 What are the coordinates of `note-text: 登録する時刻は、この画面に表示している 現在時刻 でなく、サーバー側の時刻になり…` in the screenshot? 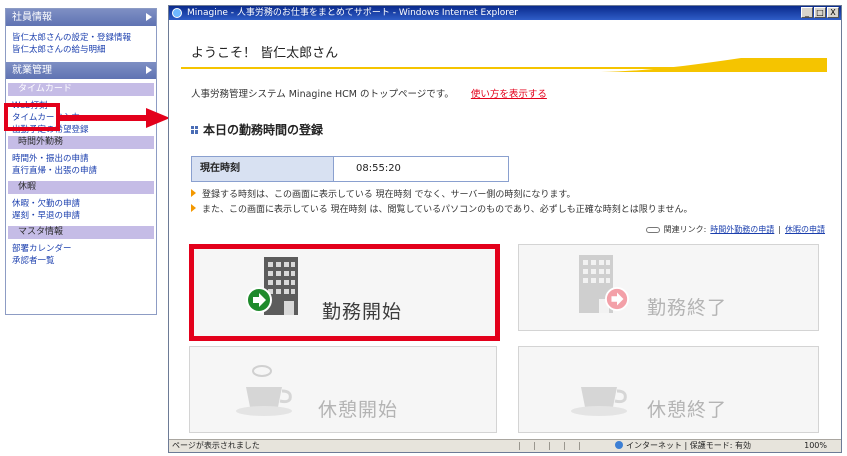 It's located at (389, 195).